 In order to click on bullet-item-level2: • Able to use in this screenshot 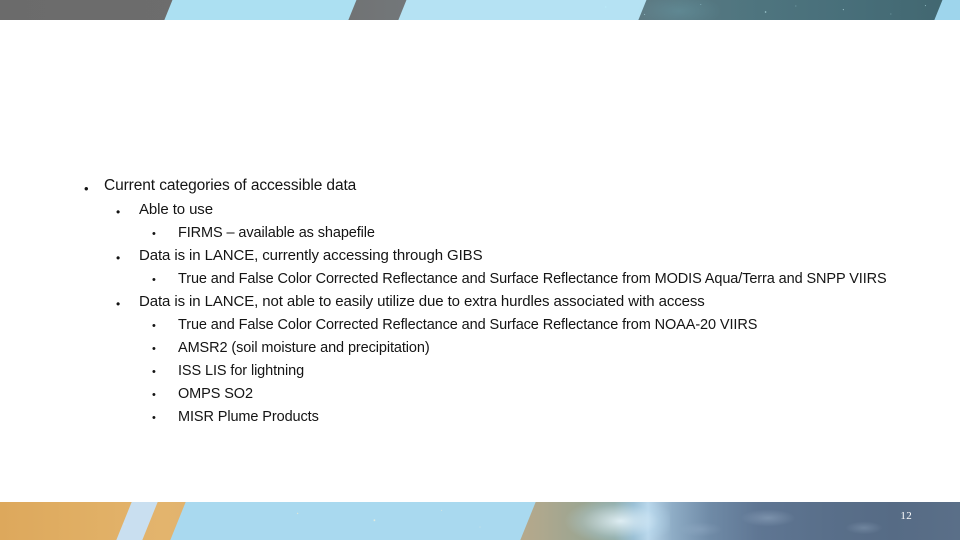, I will do `click(480, 210)`.